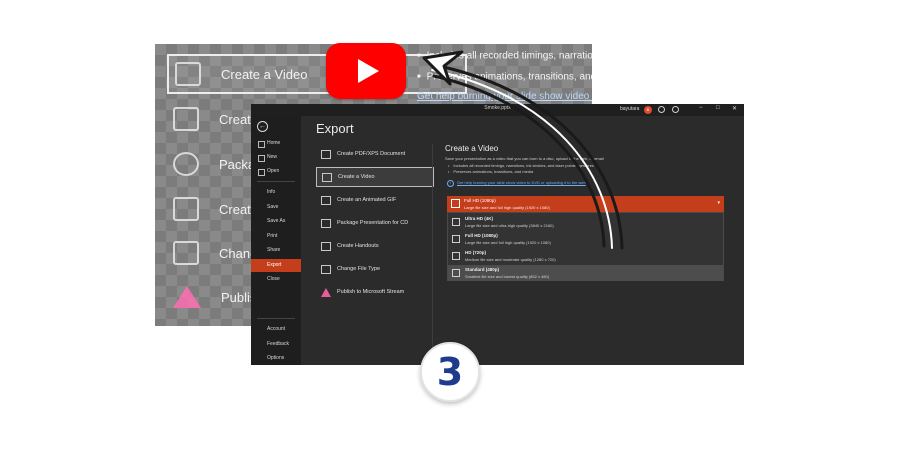 The image size is (900, 454). What do you see at coordinates (482, 269) in the screenshot?
I see `quality-option-title: Standard (480p)` at bounding box center [482, 269].